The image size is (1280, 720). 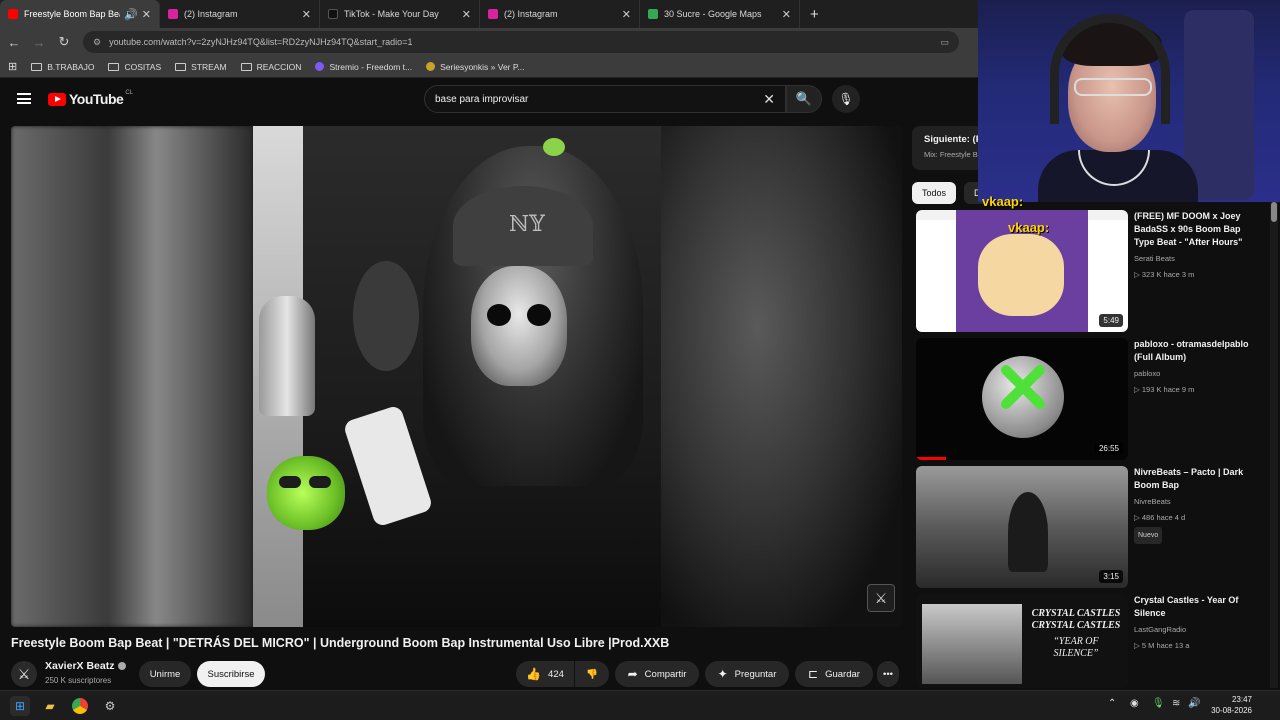 What do you see at coordinates (1164, 274) in the screenshot?
I see `recommendation-meta: ▷ 323 K hace 3 m` at bounding box center [1164, 274].